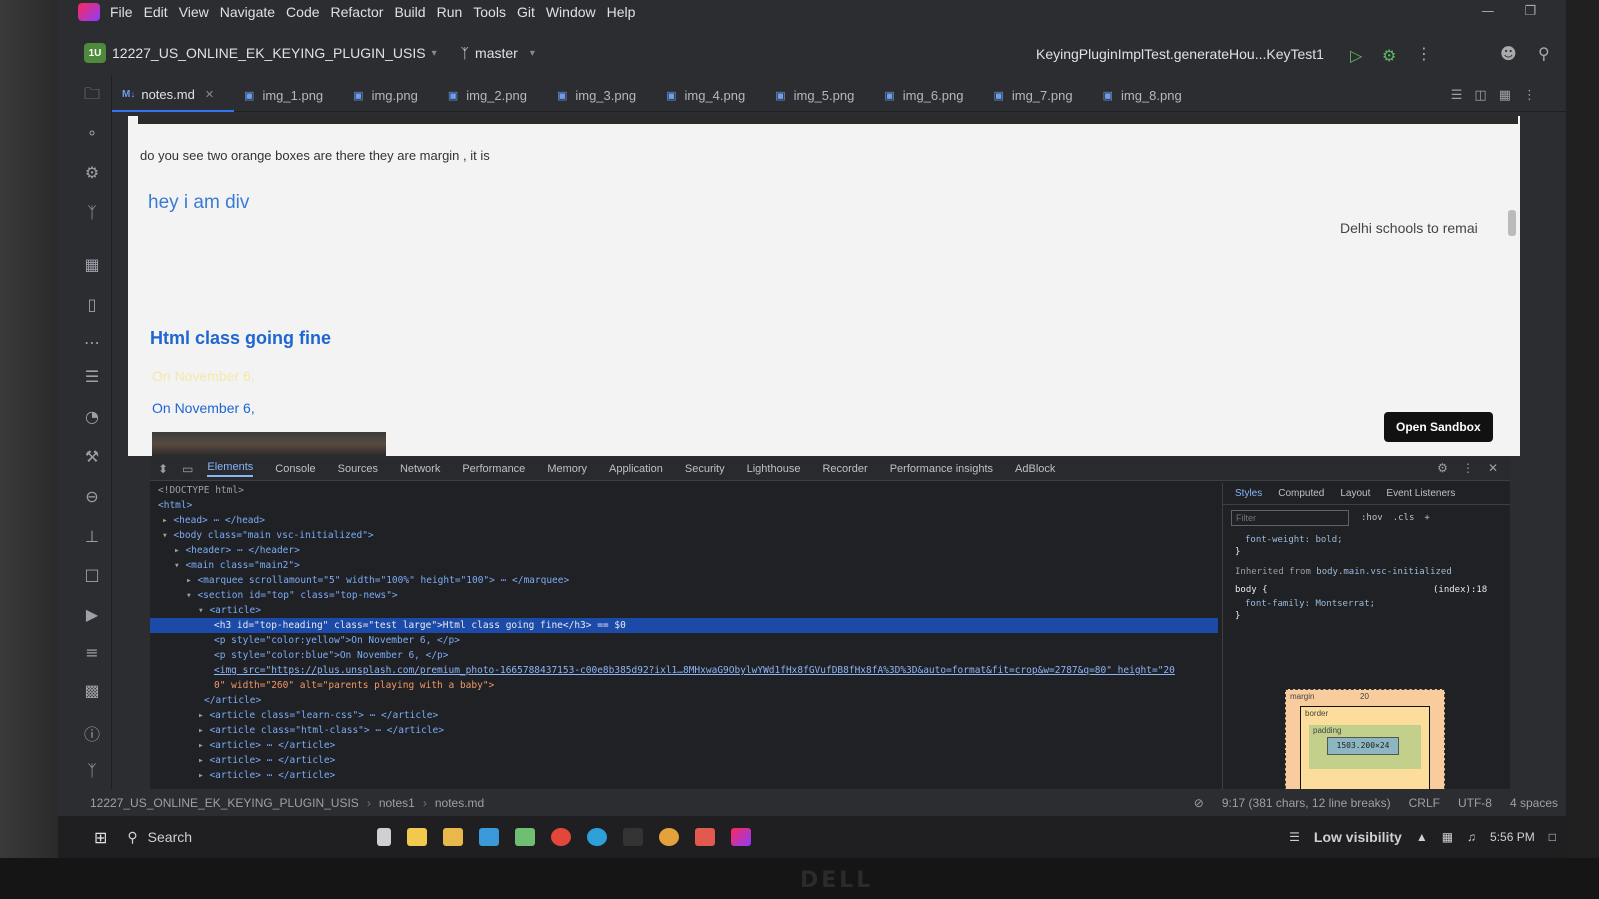 The width and height of the screenshot is (1599, 899). I want to click on project-selector: 12227_US_ONLINE_EK_KEYING_PLUGIN_USIS, so click(269, 53).